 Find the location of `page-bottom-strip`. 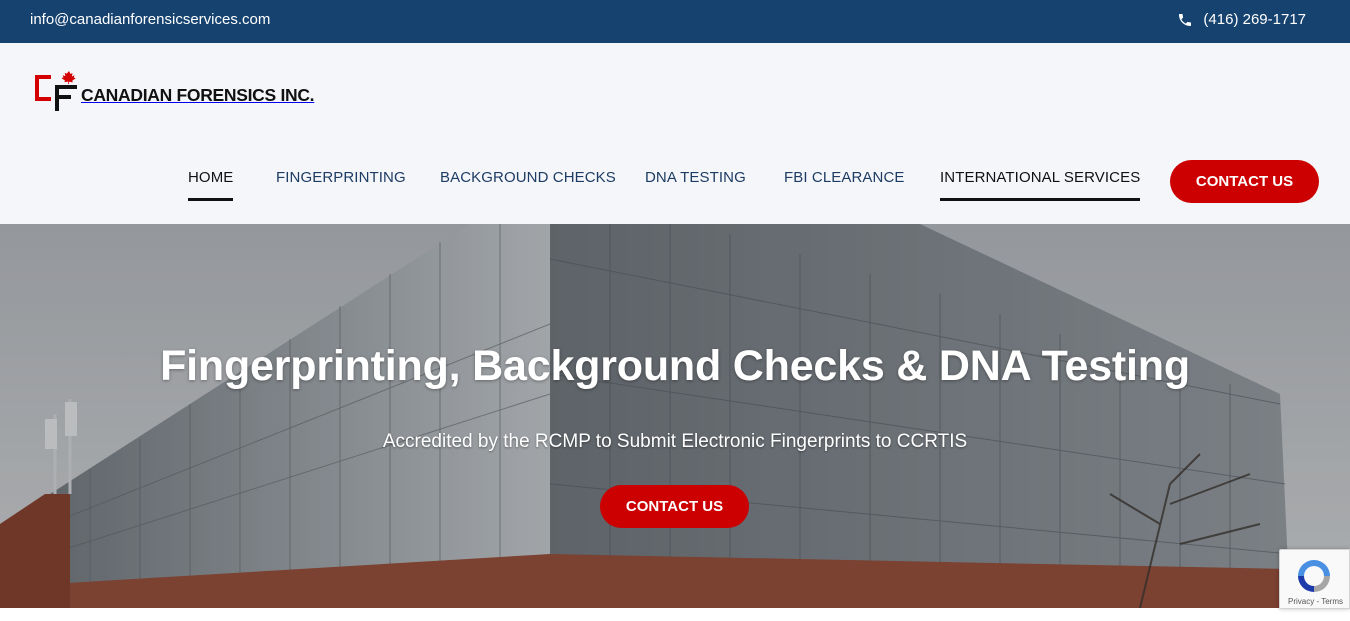

page-bottom-strip is located at coordinates (675, 614).